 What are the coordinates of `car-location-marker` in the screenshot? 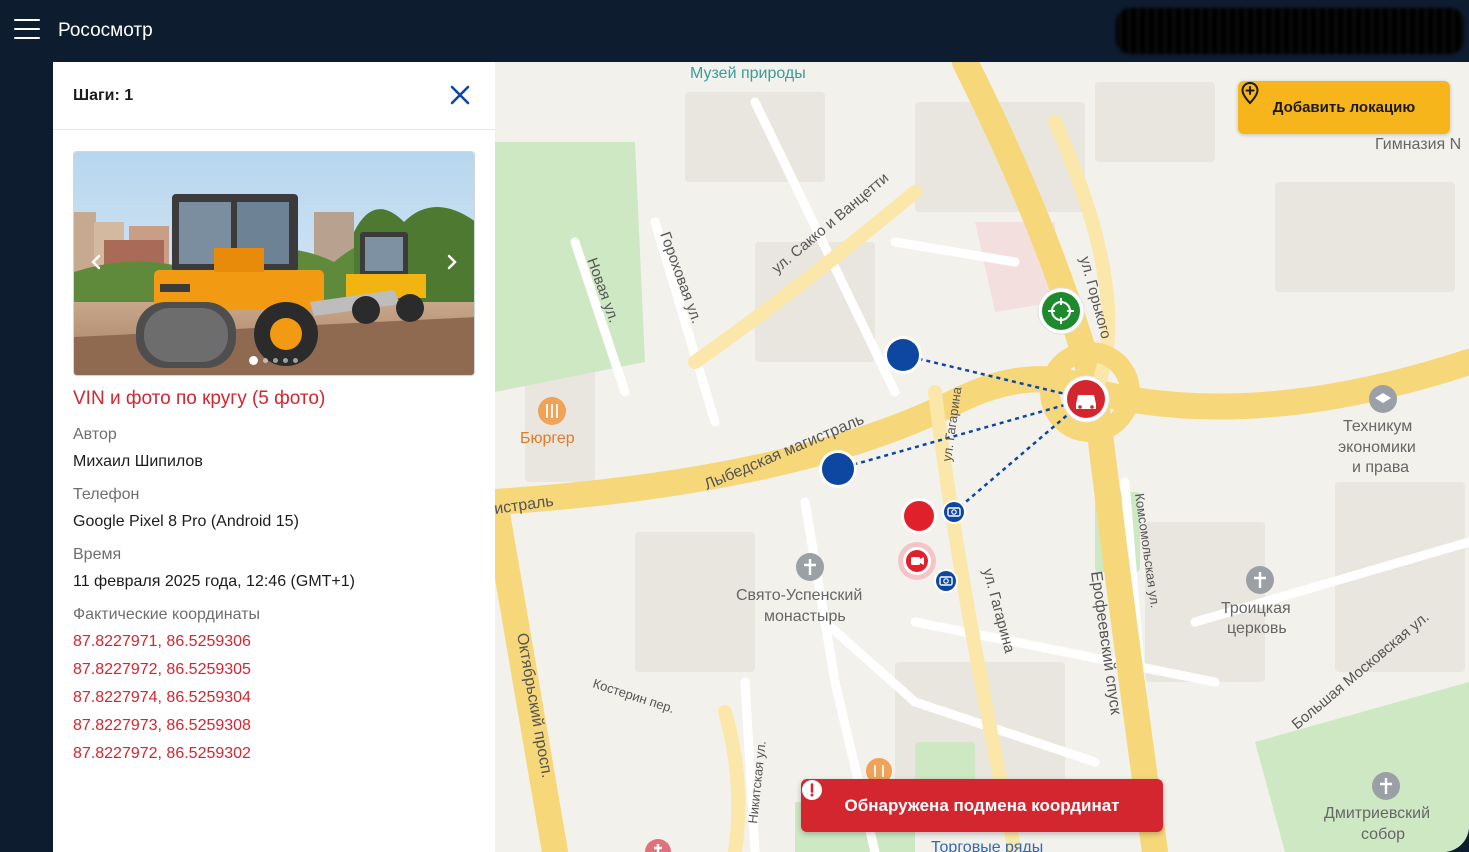 It's located at (1086, 399).